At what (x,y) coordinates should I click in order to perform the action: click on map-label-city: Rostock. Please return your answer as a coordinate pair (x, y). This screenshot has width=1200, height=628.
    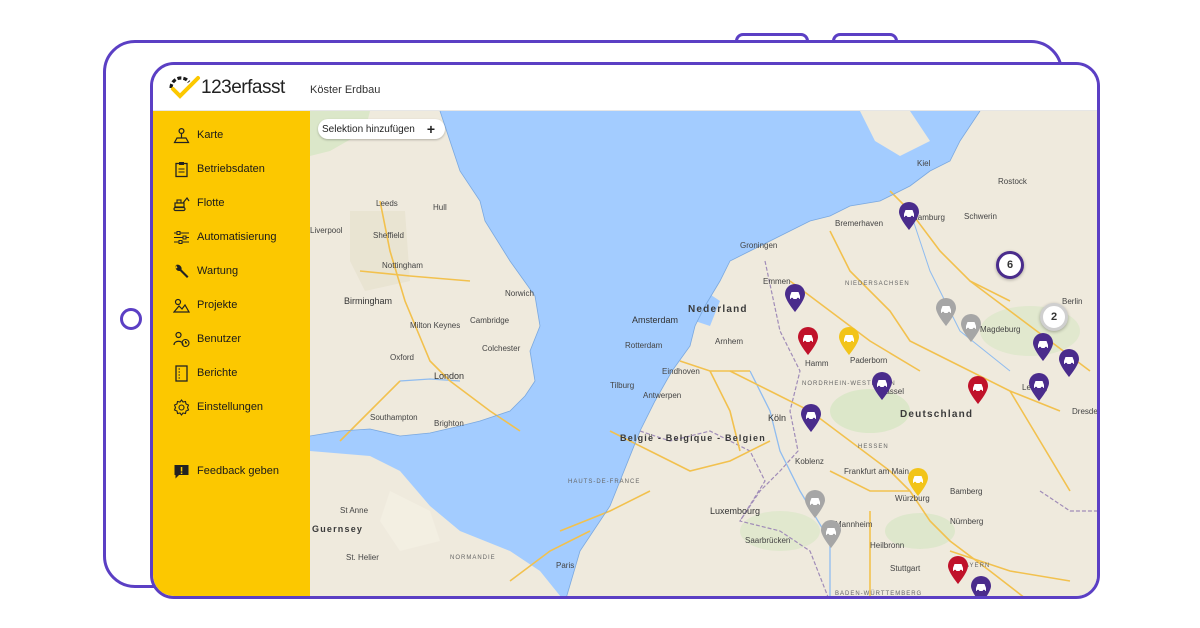
    Looking at the image, I should click on (1012, 181).